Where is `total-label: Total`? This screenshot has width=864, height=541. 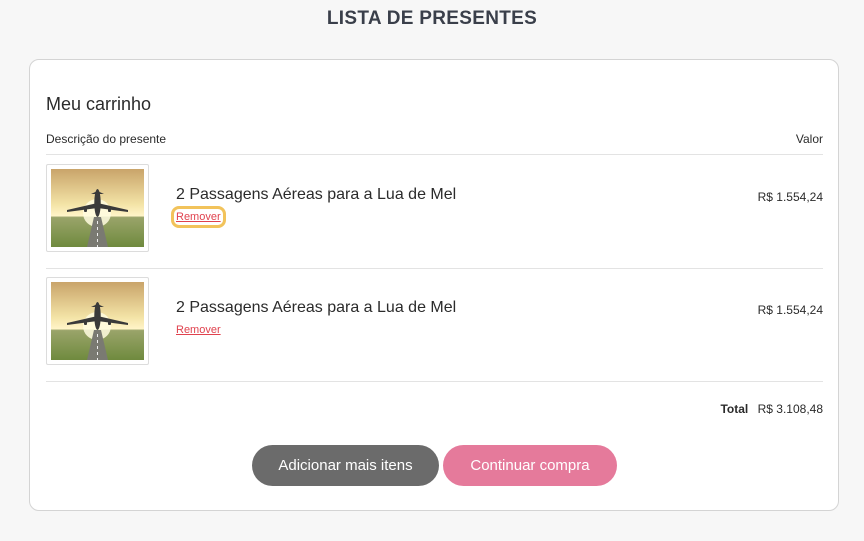
total-label: Total is located at coordinates (734, 409).